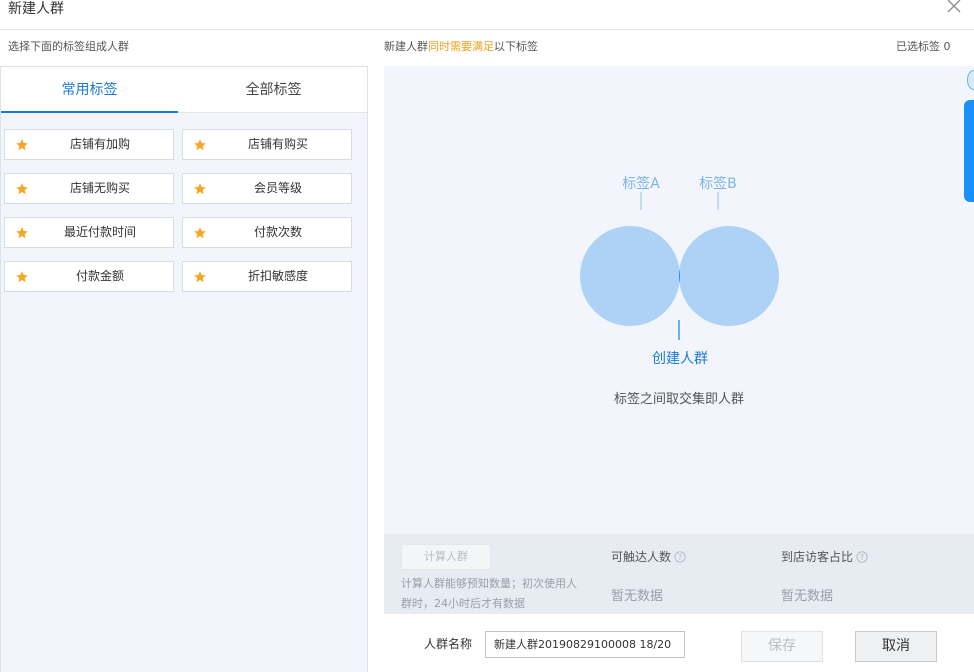 The image size is (974, 672). Describe the element at coordinates (99, 232) in the screenshot. I see `tag-label: 最近付款时间` at that location.